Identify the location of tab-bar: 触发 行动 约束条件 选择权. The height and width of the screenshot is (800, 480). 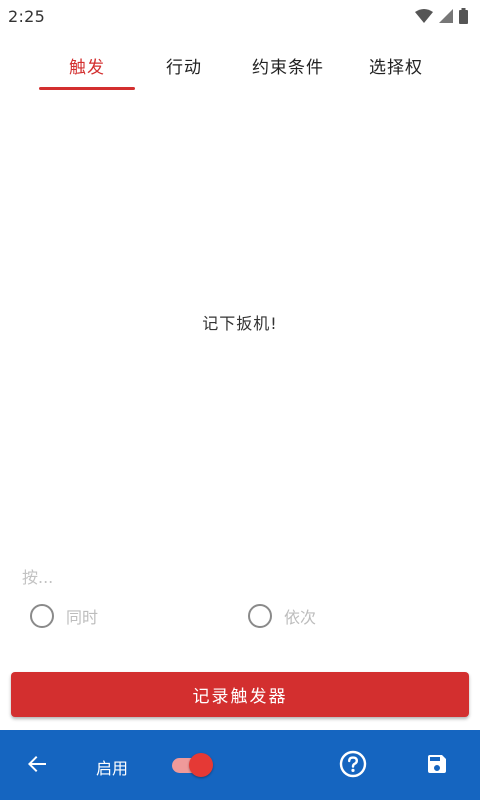
(240, 66).